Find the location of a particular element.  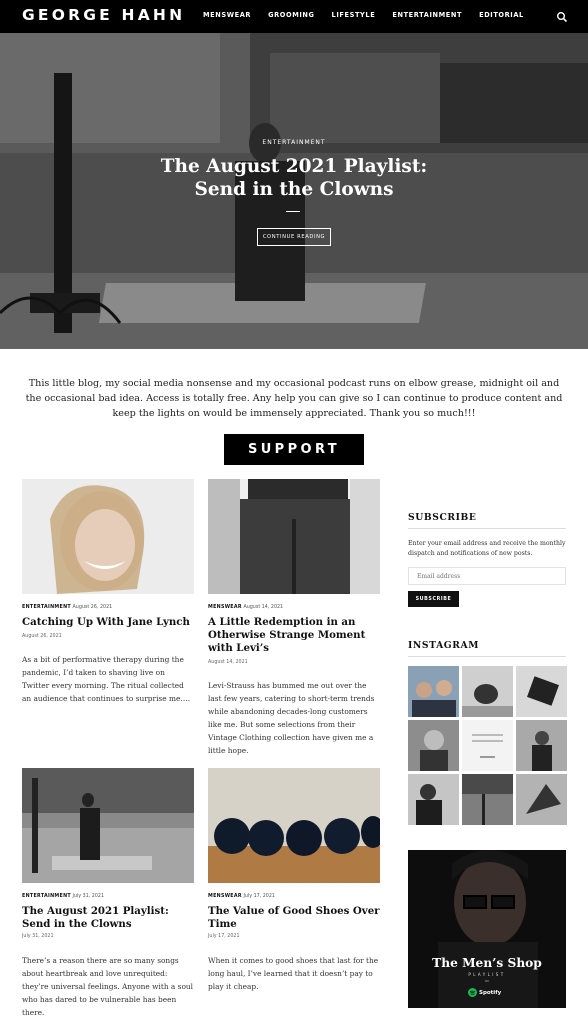

promo-photo is located at coordinates (487, 929).